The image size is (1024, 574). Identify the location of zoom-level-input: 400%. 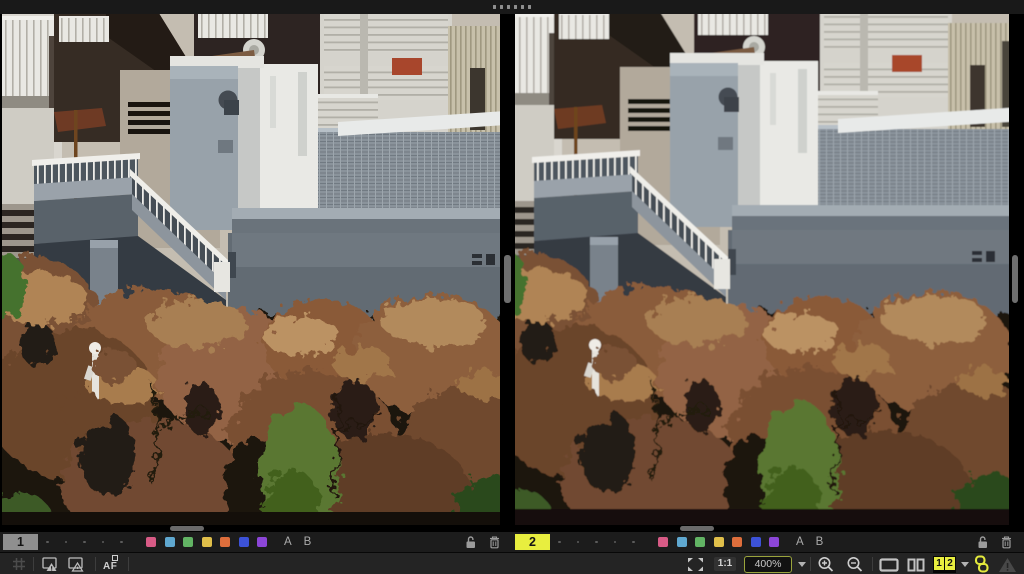
(768, 564).